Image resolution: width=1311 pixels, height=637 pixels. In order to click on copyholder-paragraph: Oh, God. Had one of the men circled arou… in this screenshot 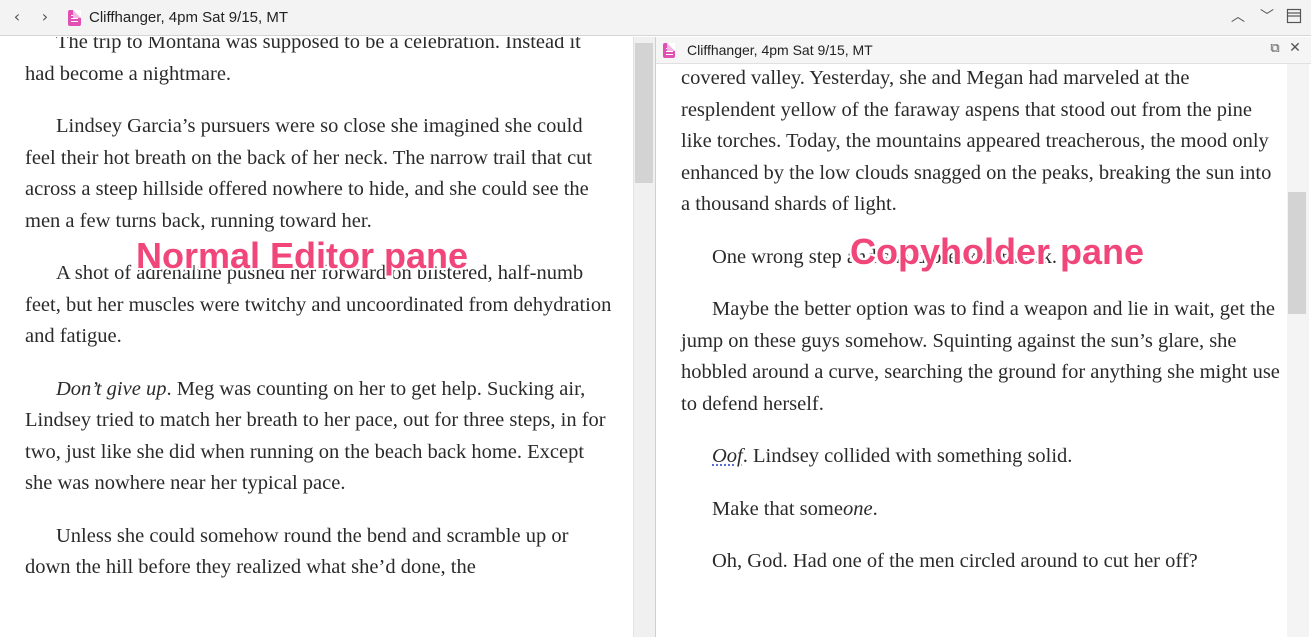, I will do `click(955, 561)`.